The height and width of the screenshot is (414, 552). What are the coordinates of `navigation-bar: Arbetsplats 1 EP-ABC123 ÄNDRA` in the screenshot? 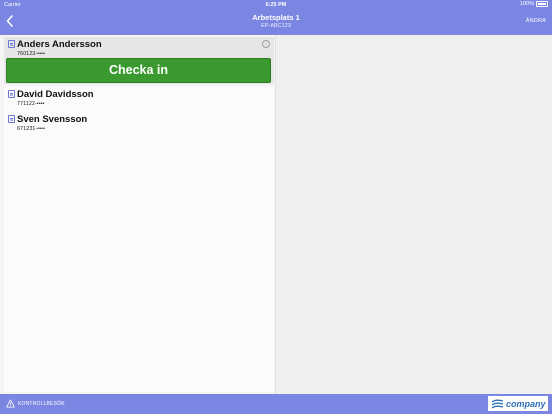 It's located at (276, 22).